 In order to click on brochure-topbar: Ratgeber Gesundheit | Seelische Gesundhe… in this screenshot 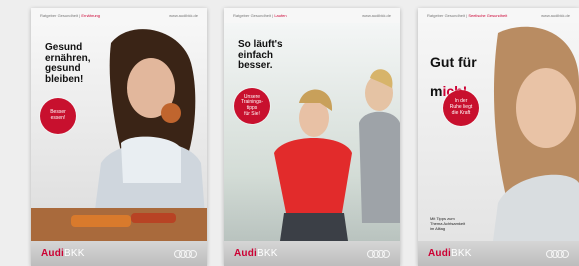, I will do `click(498, 15)`.